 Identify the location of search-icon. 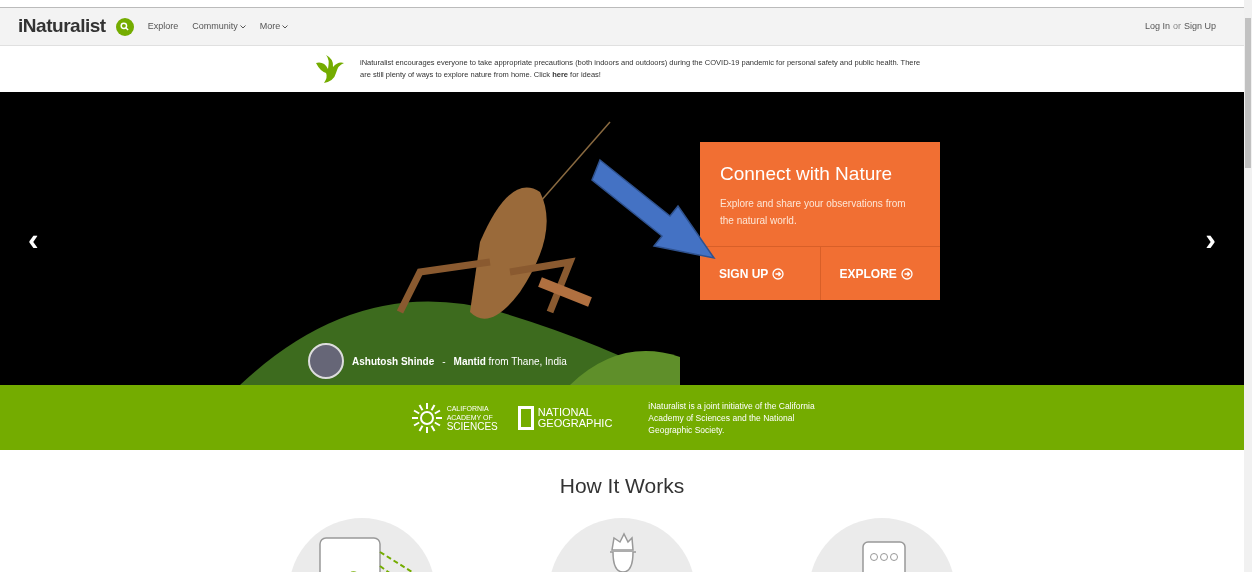
(125, 26).